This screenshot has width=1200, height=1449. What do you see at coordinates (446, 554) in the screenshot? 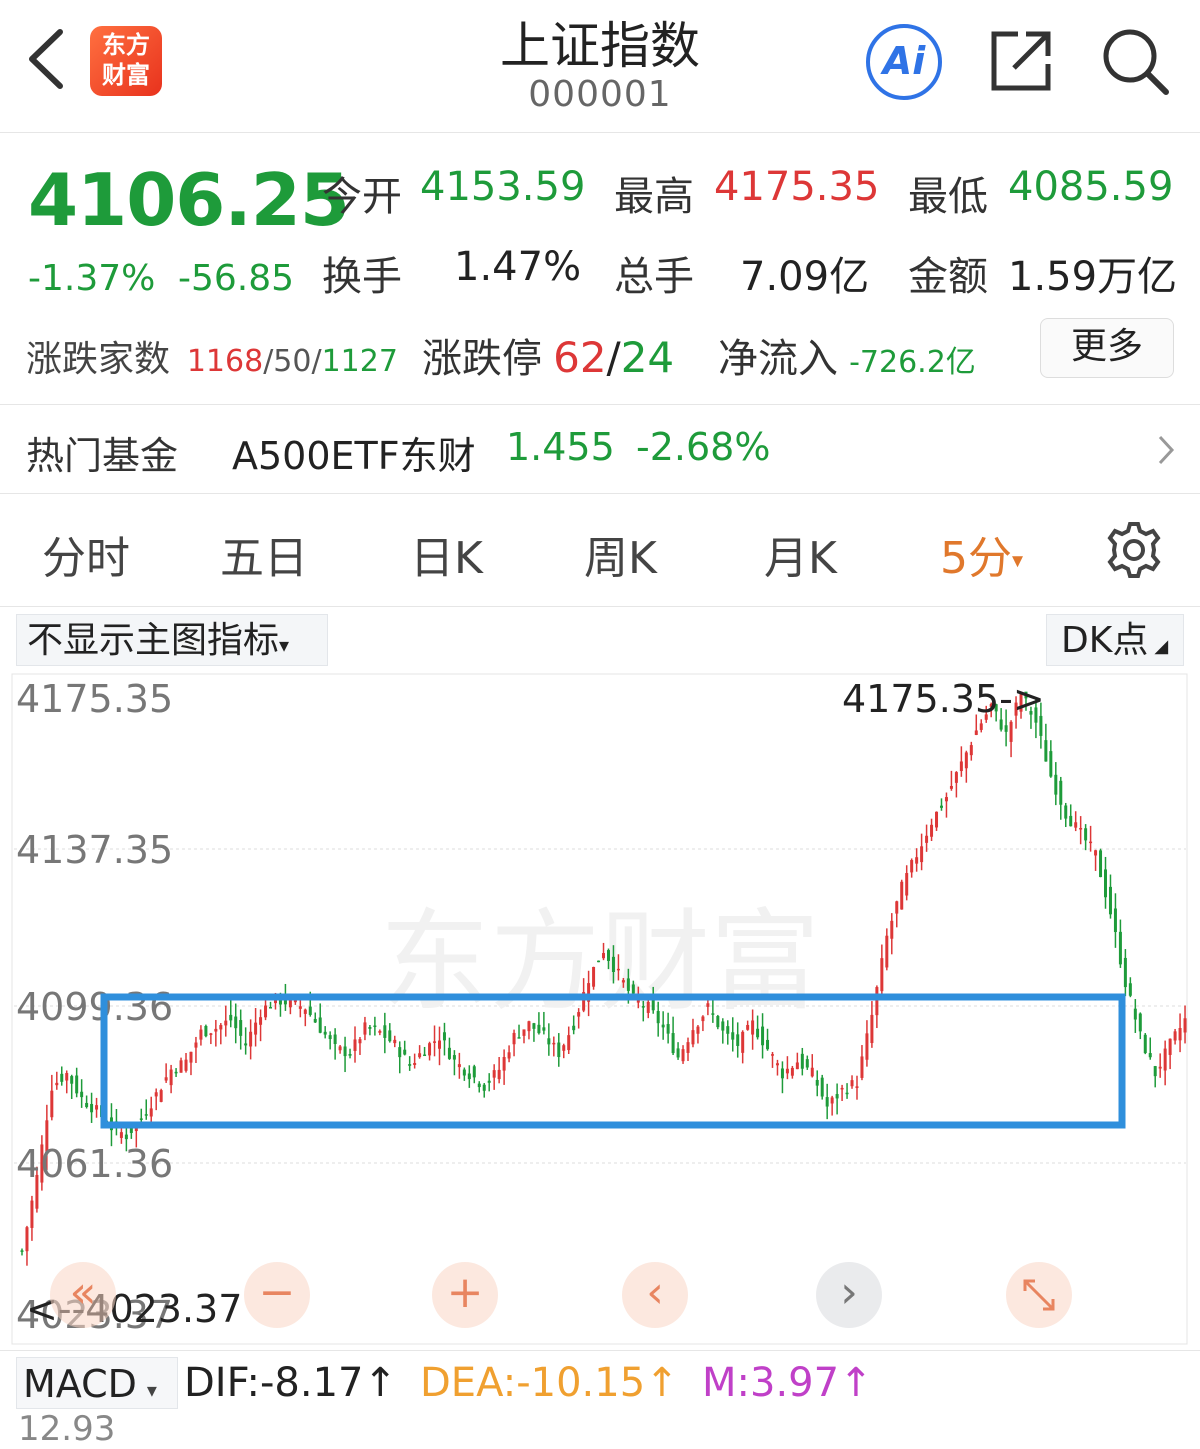
I see `tab-daily-k: 日K` at bounding box center [446, 554].